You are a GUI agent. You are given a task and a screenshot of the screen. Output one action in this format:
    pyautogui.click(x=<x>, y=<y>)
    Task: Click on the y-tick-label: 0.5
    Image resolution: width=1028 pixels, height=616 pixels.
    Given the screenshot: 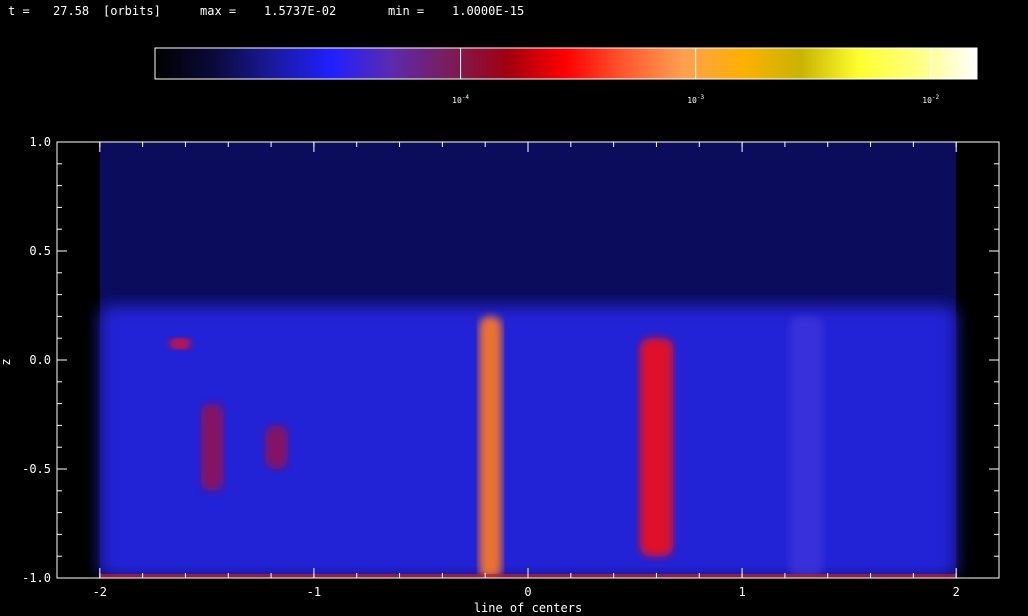 What is the action you would take?
    pyautogui.click(x=40, y=251)
    